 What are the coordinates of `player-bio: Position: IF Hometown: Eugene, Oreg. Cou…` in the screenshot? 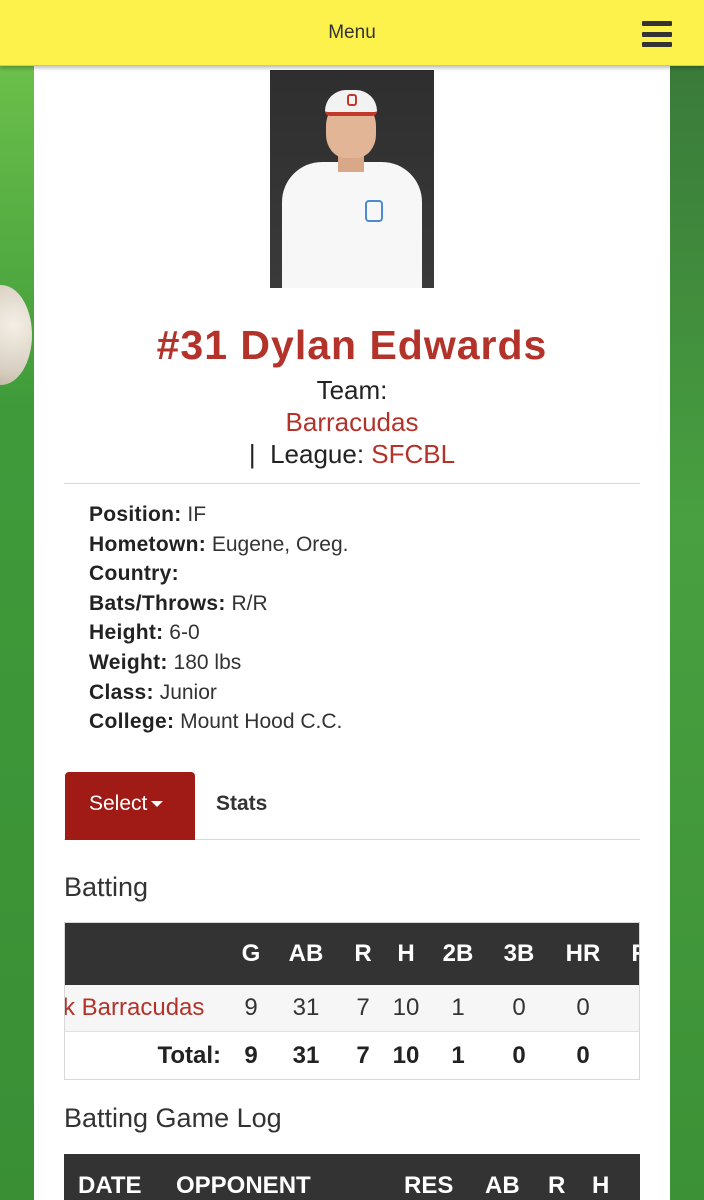 It's located at (218, 618).